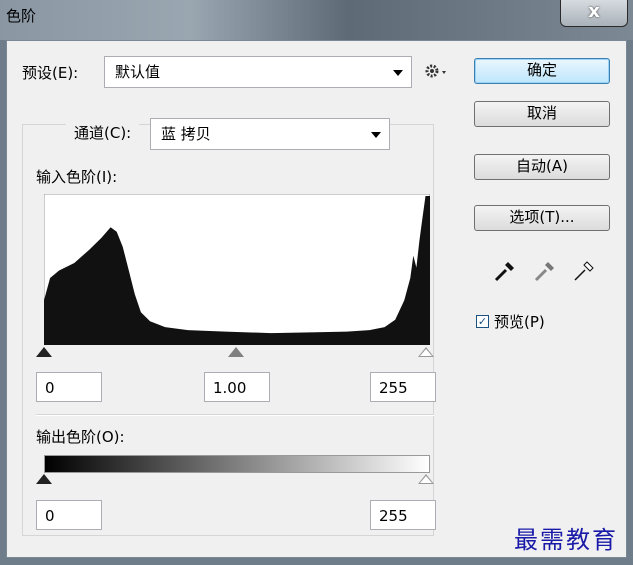  I want to click on ok-button: 确定, so click(542, 71).